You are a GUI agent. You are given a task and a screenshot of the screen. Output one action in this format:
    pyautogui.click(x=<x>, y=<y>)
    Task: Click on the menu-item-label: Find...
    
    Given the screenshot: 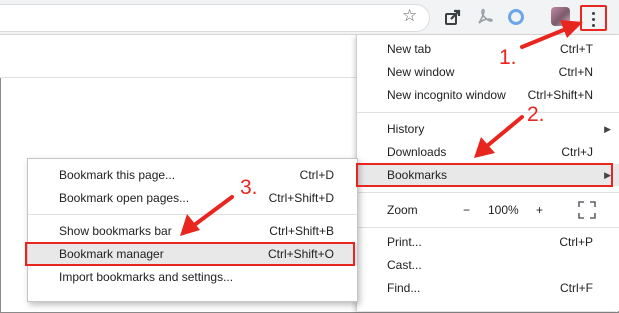 What is the action you would take?
    pyautogui.click(x=404, y=288)
    